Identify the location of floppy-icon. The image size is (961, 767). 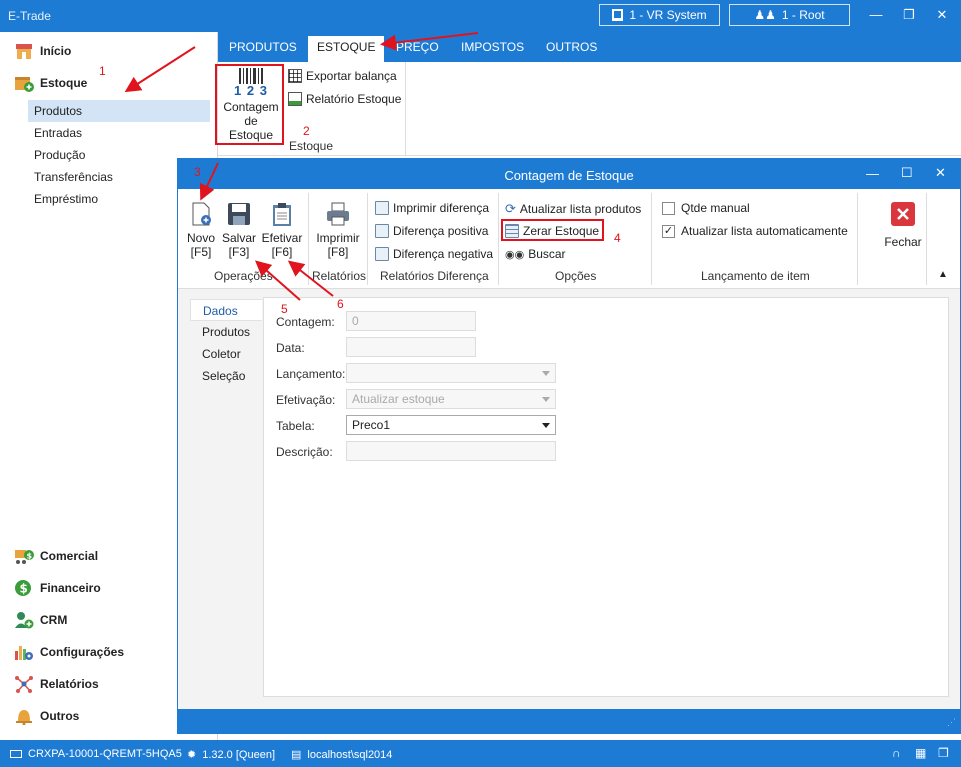
(239, 214).